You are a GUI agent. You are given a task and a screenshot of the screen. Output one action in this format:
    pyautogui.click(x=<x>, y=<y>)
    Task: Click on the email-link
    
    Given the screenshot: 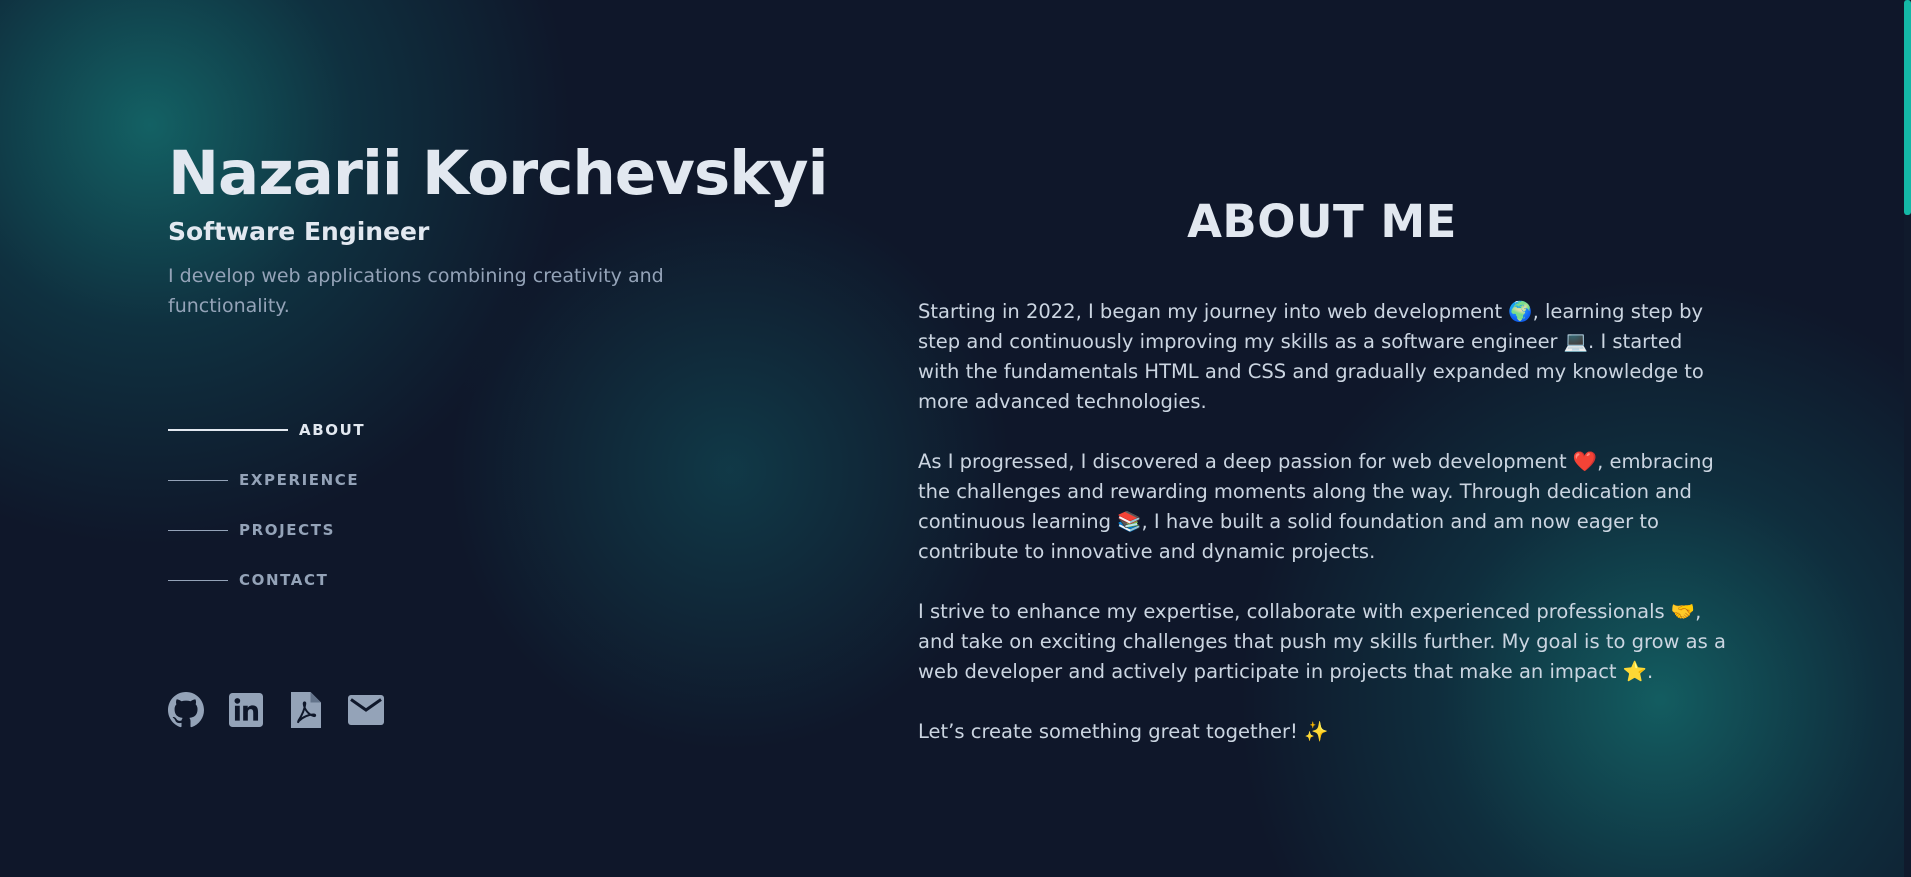 What is the action you would take?
    pyautogui.click(x=366, y=710)
    